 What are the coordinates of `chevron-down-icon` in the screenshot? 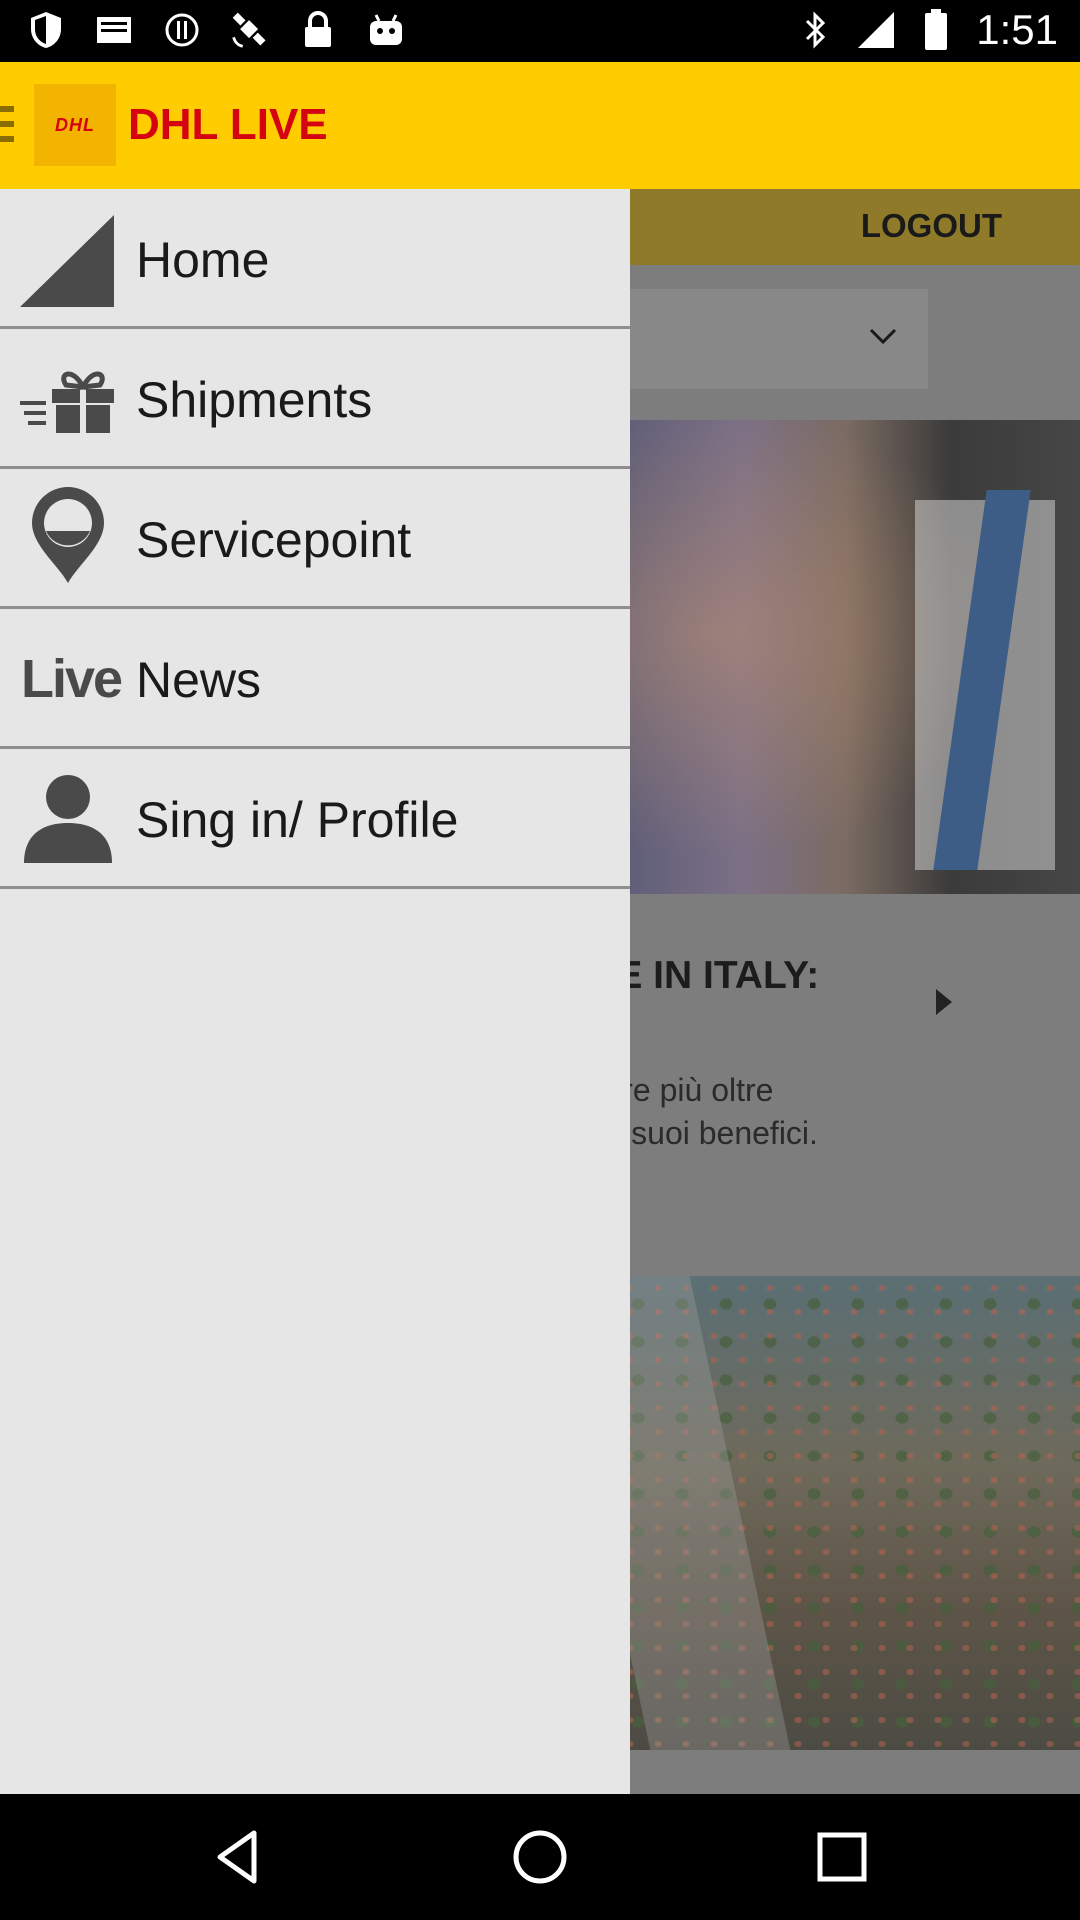 It's located at (883, 336).